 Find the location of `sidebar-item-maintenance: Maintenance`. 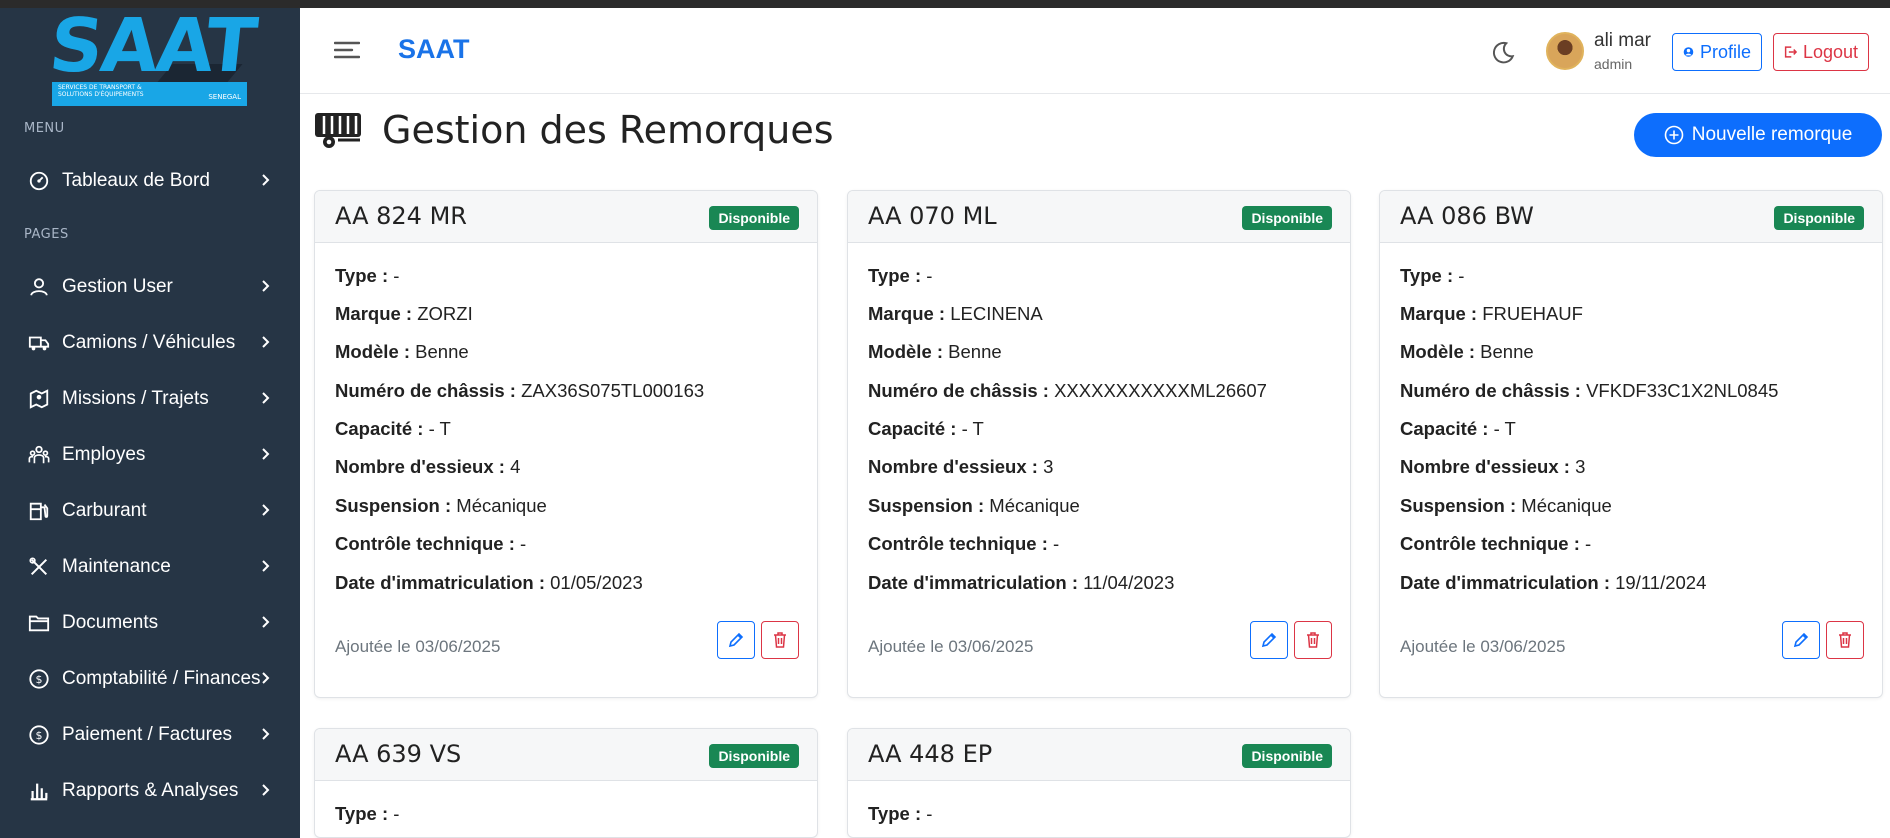

sidebar-item-maintenance: Maintenance is located at coordinates (150, 566).